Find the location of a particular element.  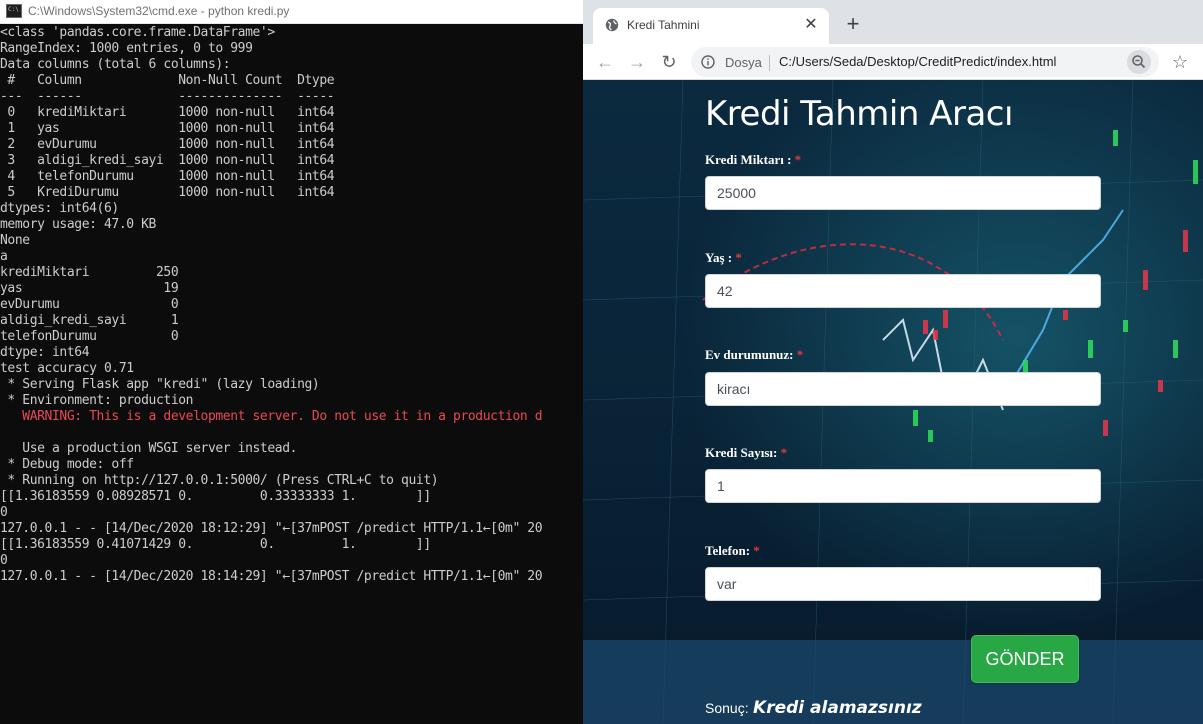

result-line: Sonuç: Kredi alamazsınız is located at coordinates (813, 708).